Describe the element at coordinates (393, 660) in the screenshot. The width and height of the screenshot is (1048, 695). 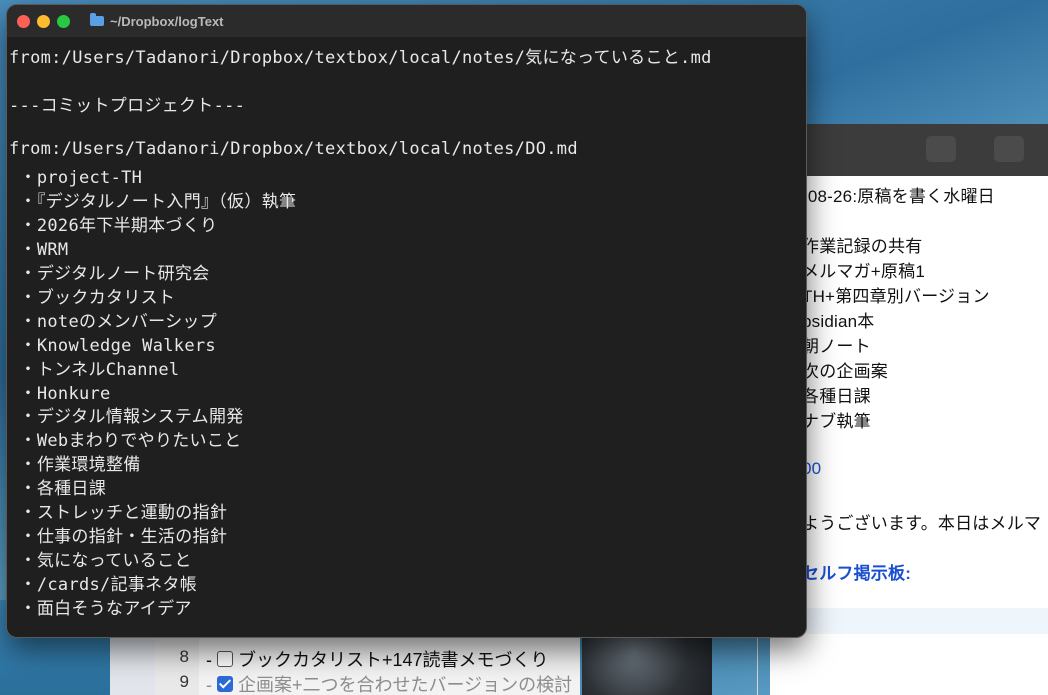
I see `task-text: ブックカタリスト+147読書メモづくり` at that location.